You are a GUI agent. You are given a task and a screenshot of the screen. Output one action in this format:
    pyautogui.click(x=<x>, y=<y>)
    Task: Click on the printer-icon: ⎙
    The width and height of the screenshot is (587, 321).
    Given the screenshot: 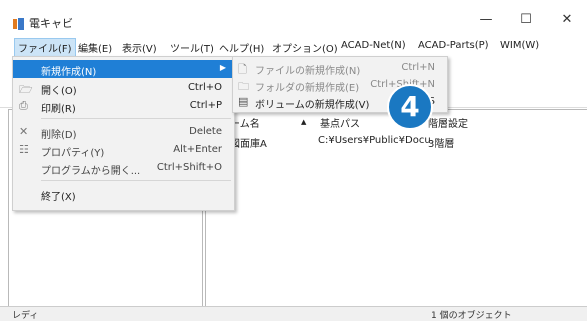 What is the action you would take?
    pyautogui.click(x=23, y=105)
    